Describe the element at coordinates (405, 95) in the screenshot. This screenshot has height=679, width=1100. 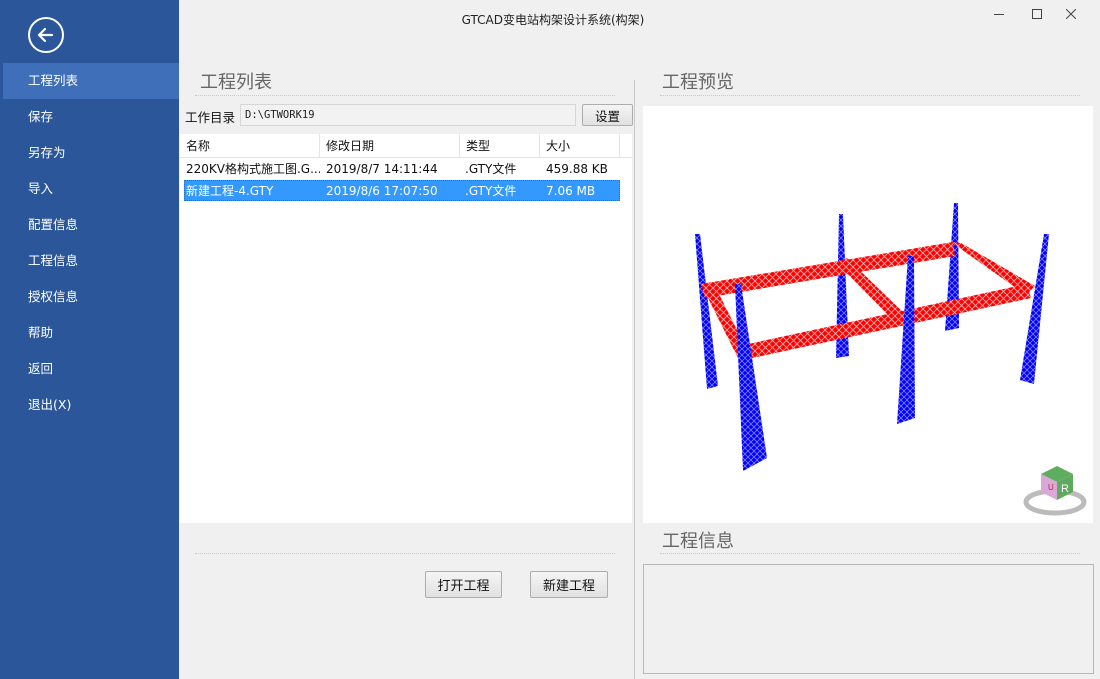
I see `heading-divider` at that location.